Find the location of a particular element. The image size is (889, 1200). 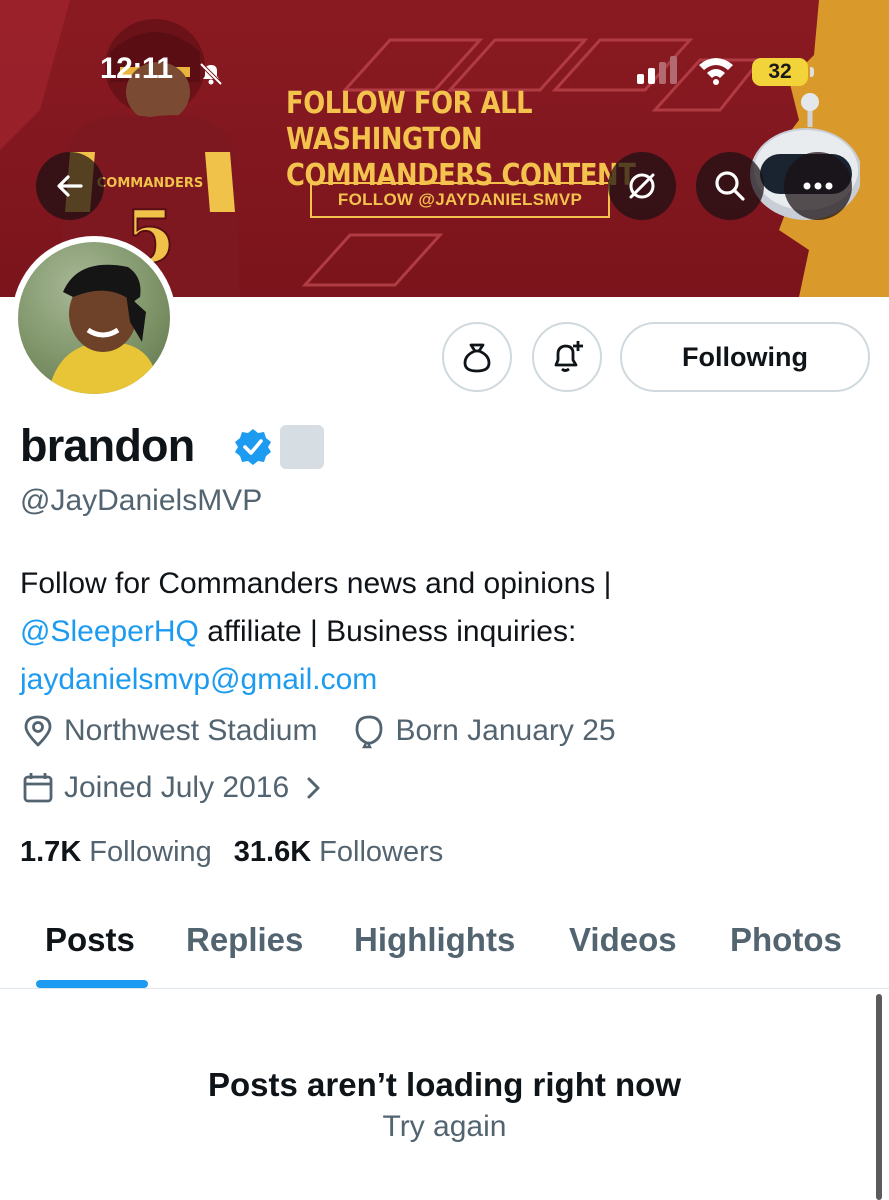

following-stat: 1.7K Following is located at coordinates (116, 852).